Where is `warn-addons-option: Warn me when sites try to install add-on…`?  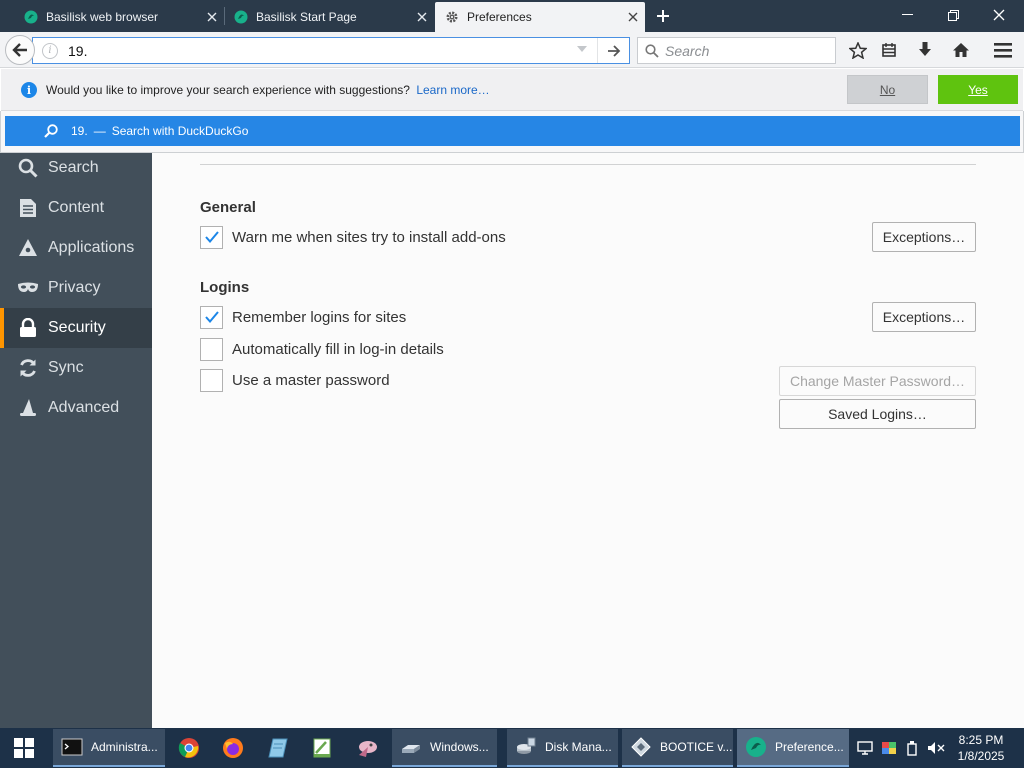
warn-addons-option: Warn me when sites try to install add-on… is located at coordinates (353, 237).